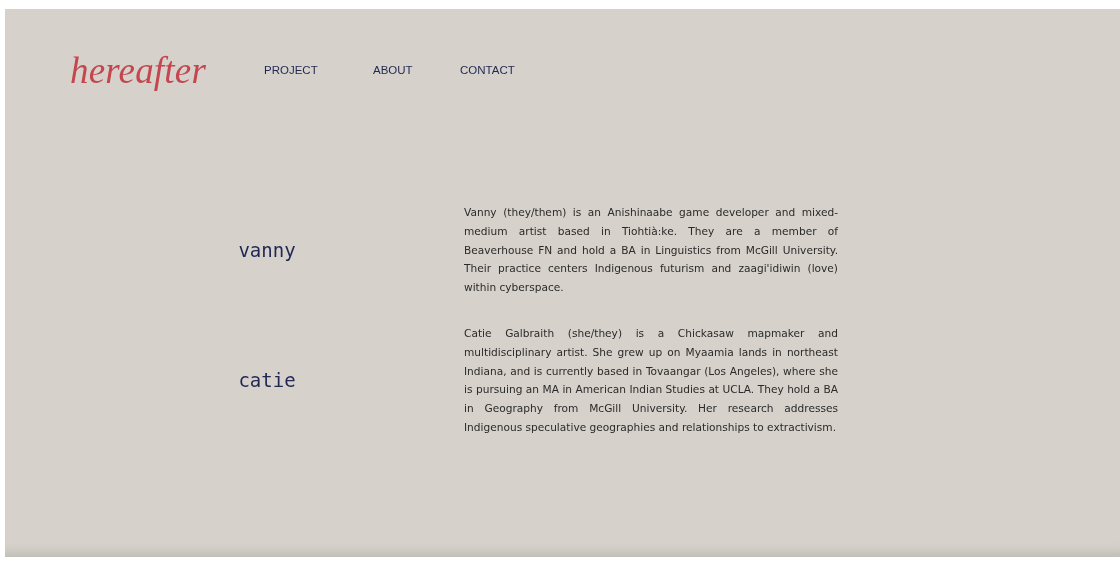 The width and height of the screenshot is (1120, 568). Describe the element at coordinates (267, 250) in the screenshot. I see `person-name: vanny` at that location.